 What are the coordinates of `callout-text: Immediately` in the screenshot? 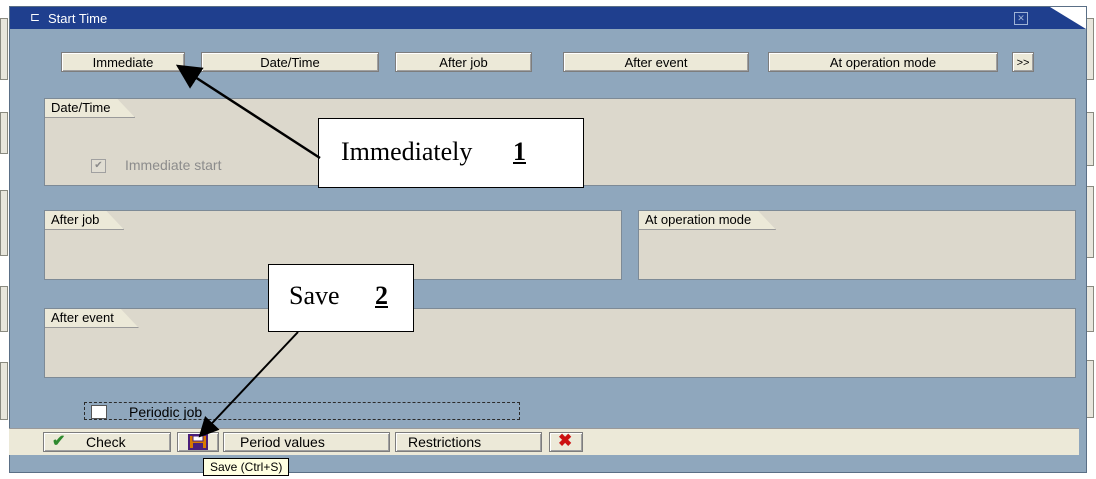 It's located at (407, 151).